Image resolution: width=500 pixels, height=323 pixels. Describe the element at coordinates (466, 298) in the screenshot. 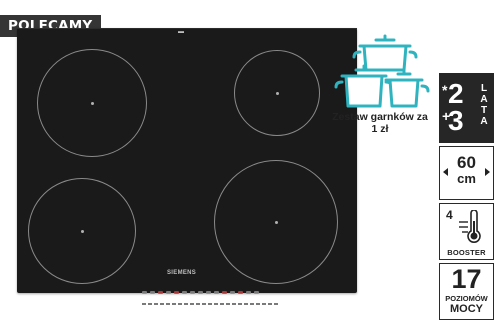

I see `power-levels-label: POZIOMÓW` at that location.